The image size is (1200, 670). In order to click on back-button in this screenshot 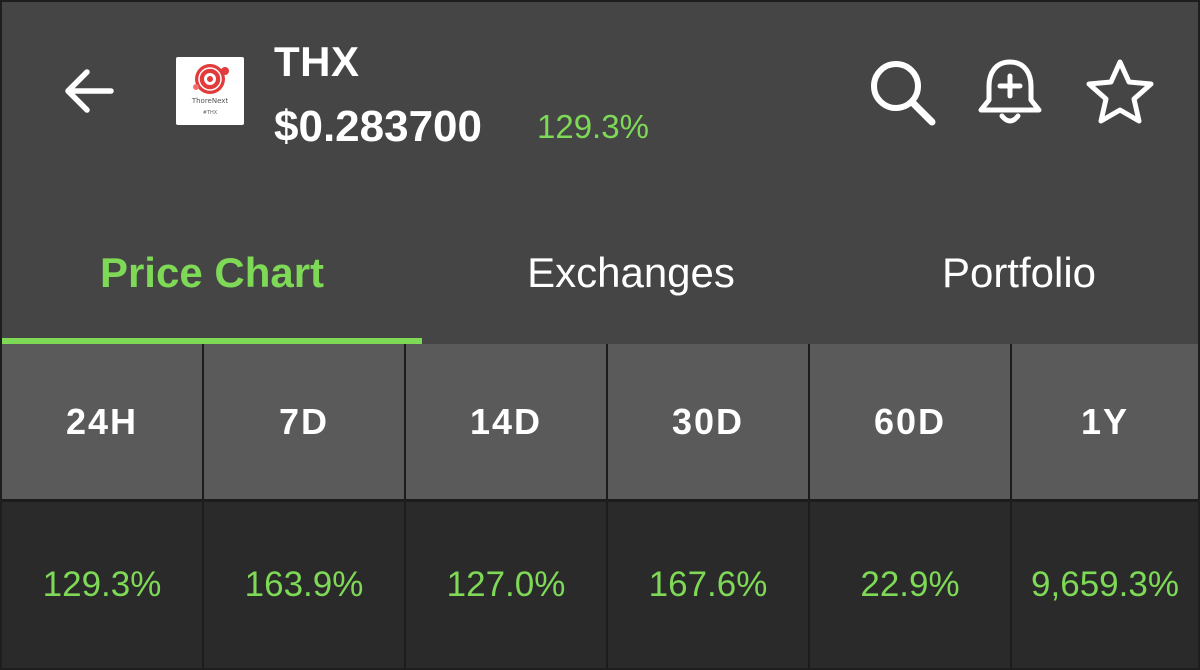, I will do `click(89, 91)`.